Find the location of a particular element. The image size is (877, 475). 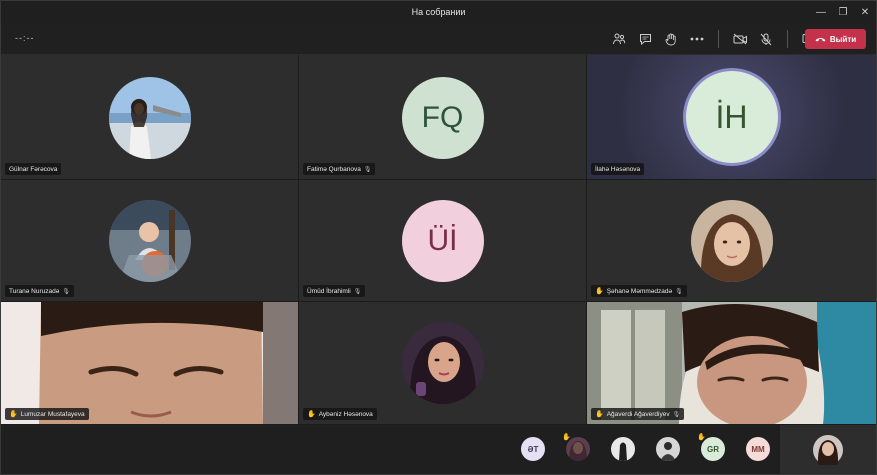

overflow-initials: ƏT is located at coordinates (533, 449).